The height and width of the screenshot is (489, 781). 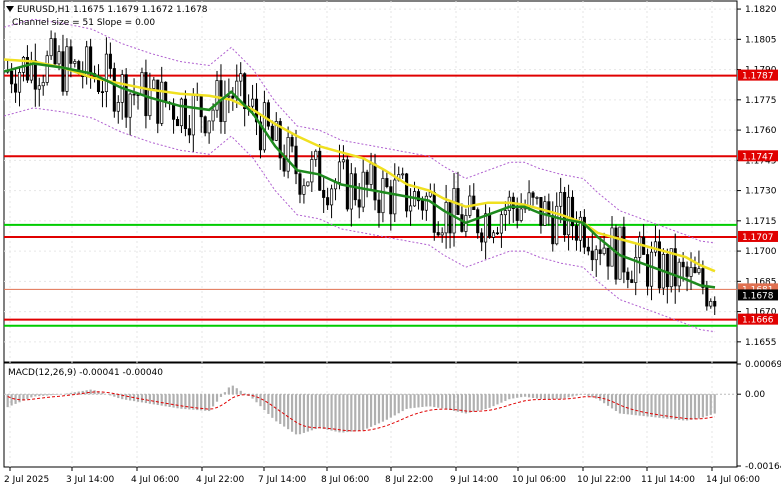 I want to click on price-tick-label: 1.1715, so click(x=761, y=222).